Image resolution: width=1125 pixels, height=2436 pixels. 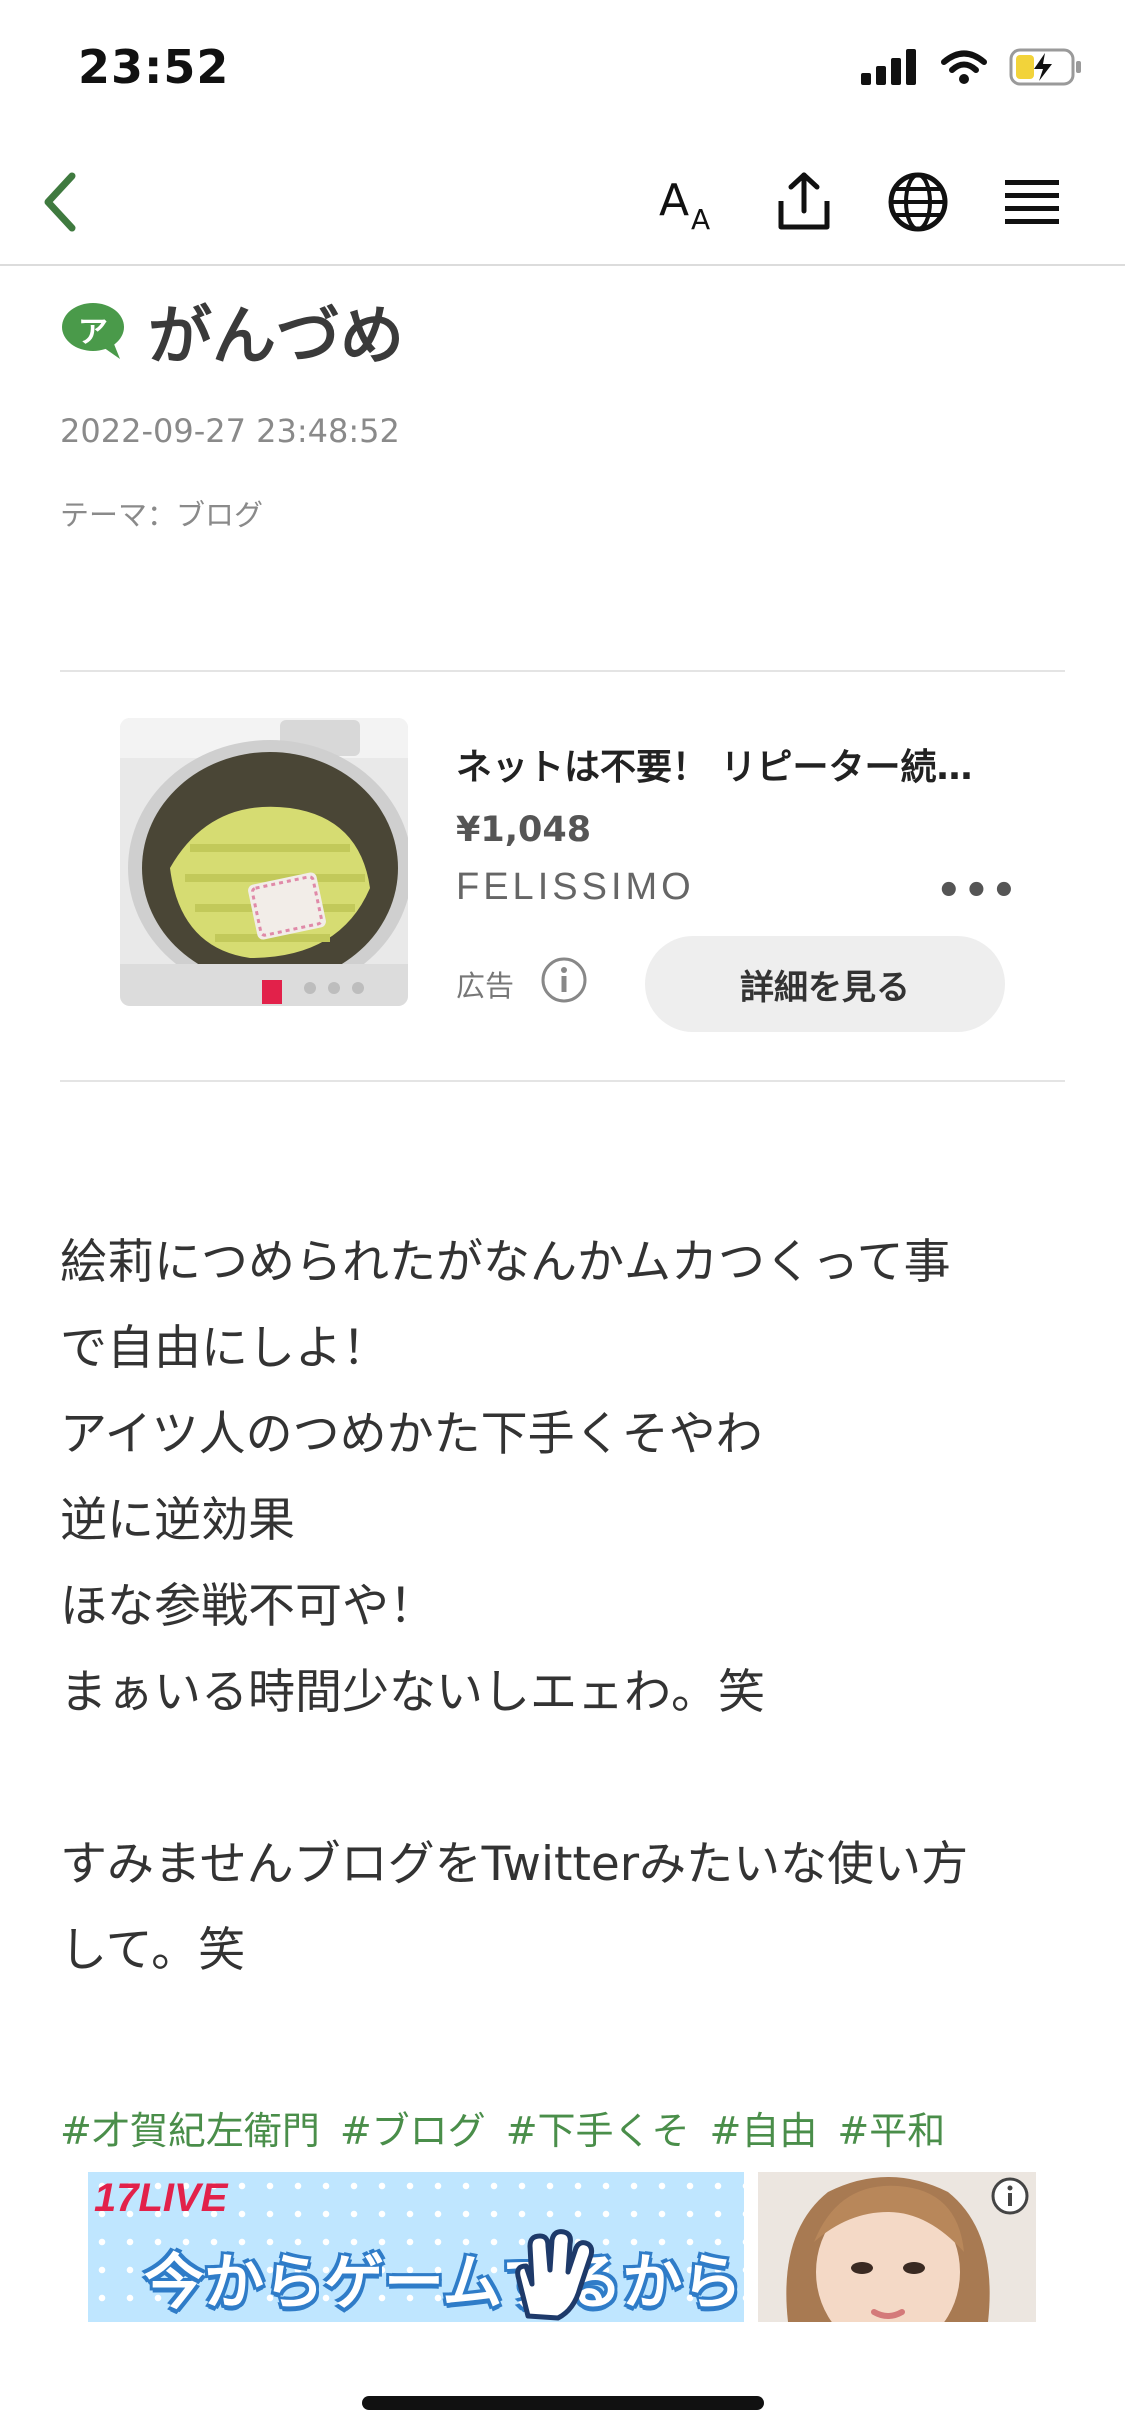 What do you see at coordinates (514, 1864) in the screenshot?
I see `body-line: すみませんブログをTwitterみたいな使い方` at bounding box center [514, 1864].